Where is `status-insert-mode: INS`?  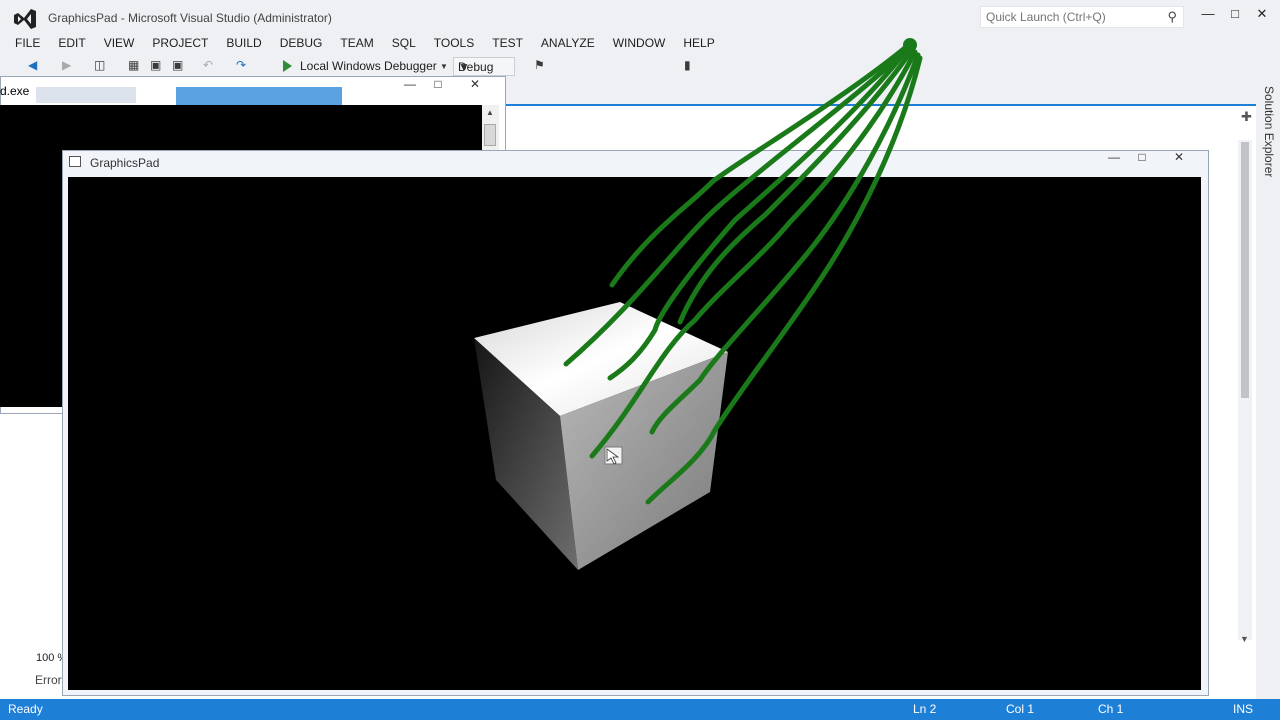
status-insert-mode: INS is located at coordinates (1243, 709).